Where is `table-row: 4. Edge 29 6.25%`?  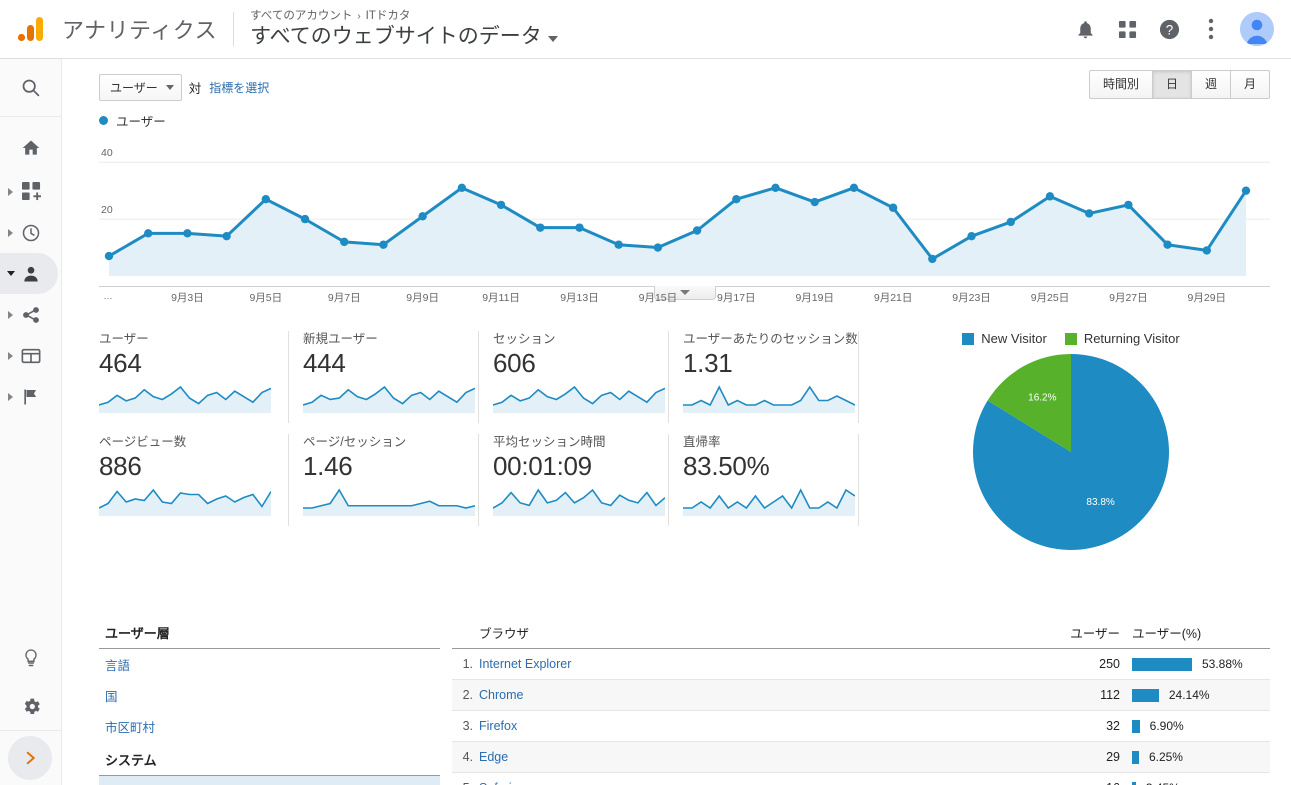 table-row: 4. Edge 29 6.25% is located at coordinates (861, 757).